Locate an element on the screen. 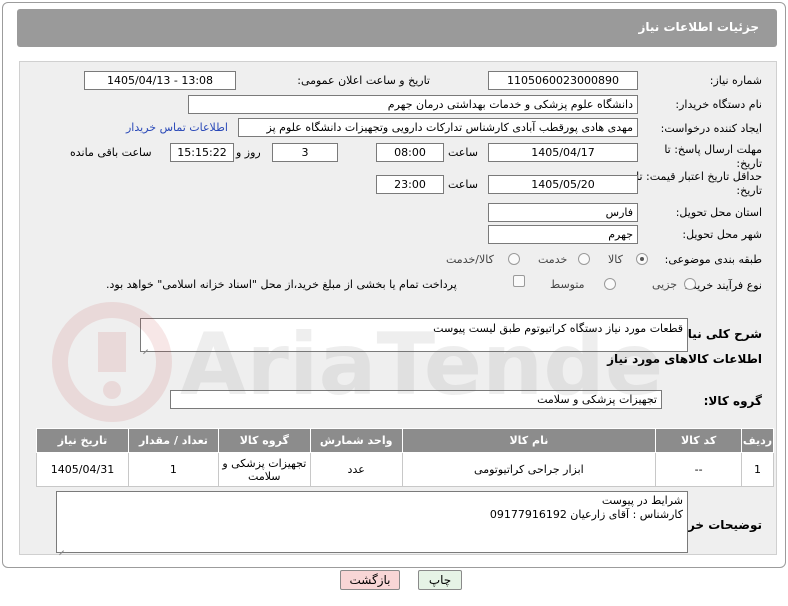 Image resolution: width=788 pixels, height=606 pixels. panel-title: جزئیات اطلاعات نیاز is located at coordinates (698, 27).